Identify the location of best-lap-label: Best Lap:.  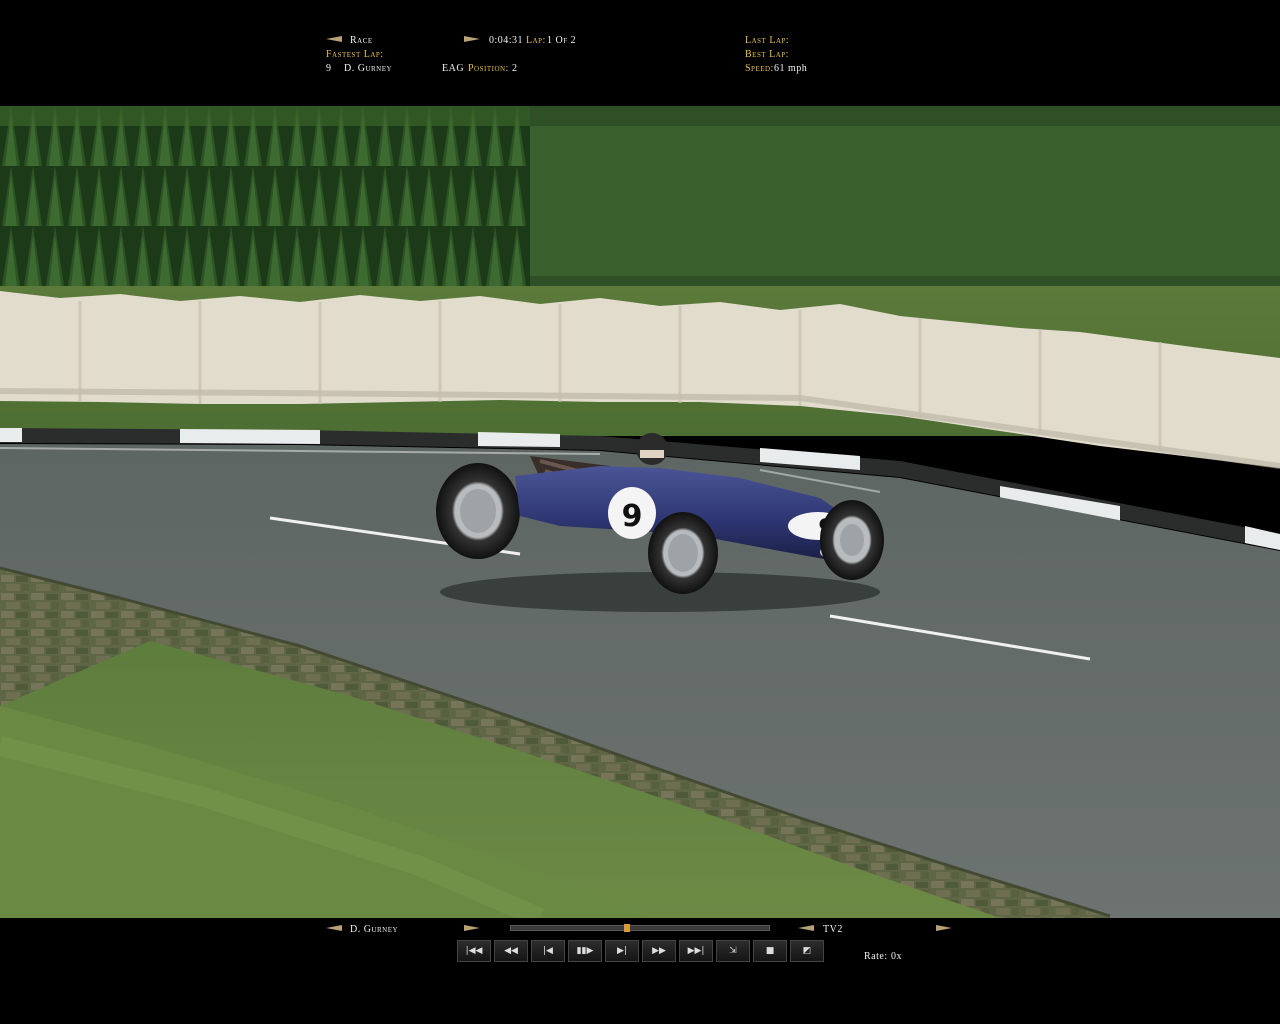
(767, 54).